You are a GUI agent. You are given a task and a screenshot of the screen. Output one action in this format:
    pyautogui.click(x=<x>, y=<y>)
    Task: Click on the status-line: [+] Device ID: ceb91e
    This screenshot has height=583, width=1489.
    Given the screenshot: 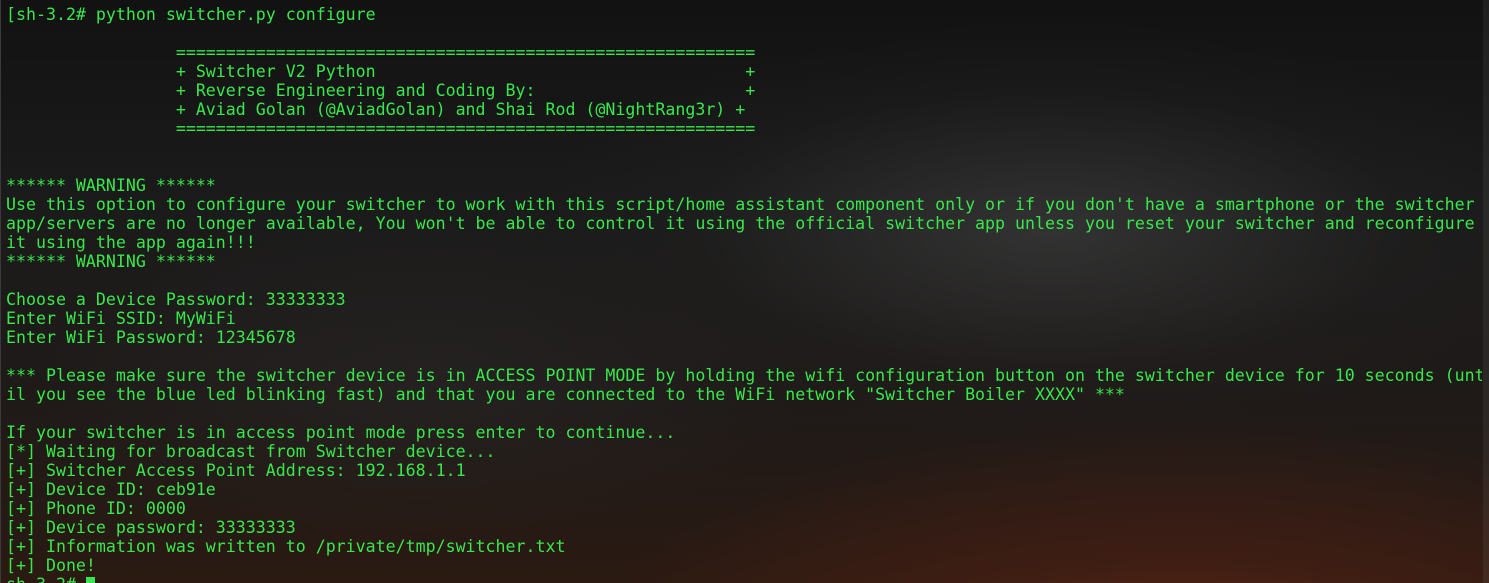 What is the action you would take?
    pyautogui.click(x=111, y=489)
    